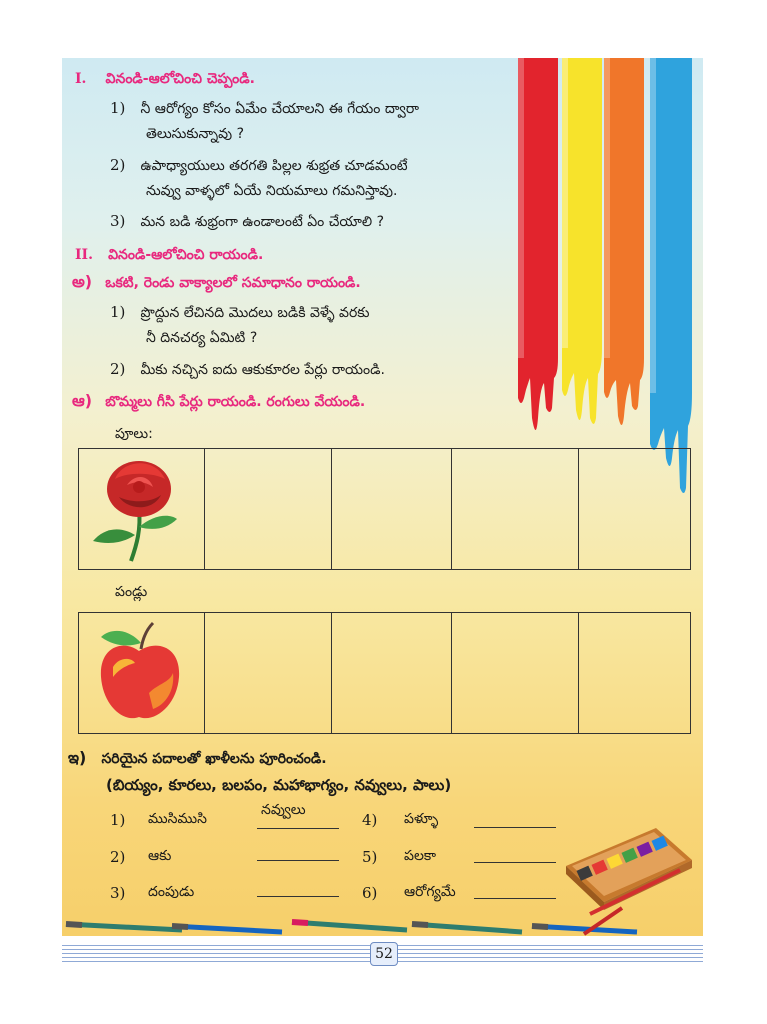 This screenshot has width=767, height=1024. Describe the element at coordinates (272, 191) in the screenshot. I see `section-1-item-2-line-2: నువ్వు వాళ్ళలో ఏయే నియమాలు గమనిస్తావు.` at that location.